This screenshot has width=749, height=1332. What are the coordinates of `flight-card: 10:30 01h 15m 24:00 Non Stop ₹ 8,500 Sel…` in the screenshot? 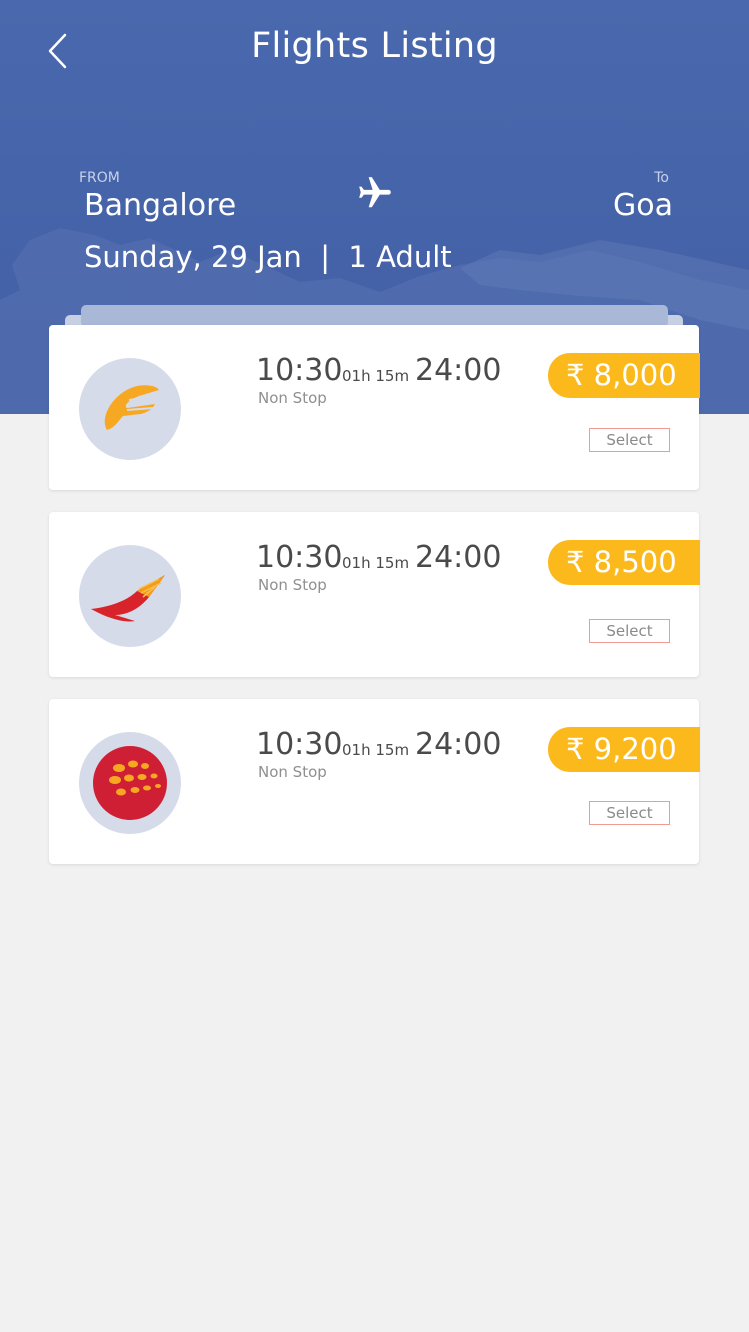 It's located at (374, 594).